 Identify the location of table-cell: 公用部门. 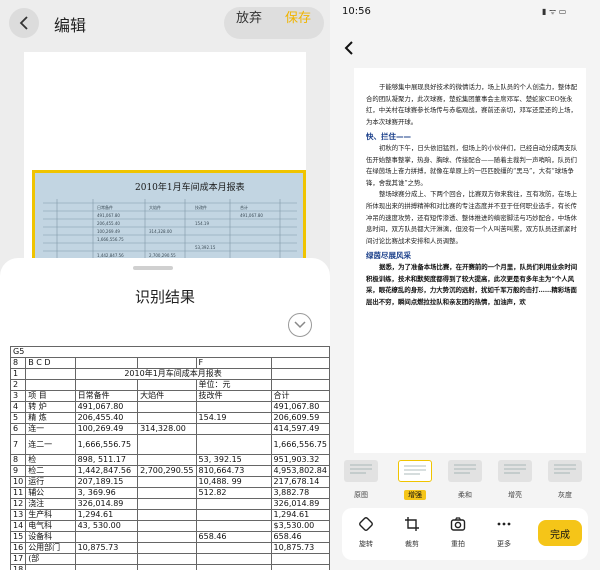
(50, 548).